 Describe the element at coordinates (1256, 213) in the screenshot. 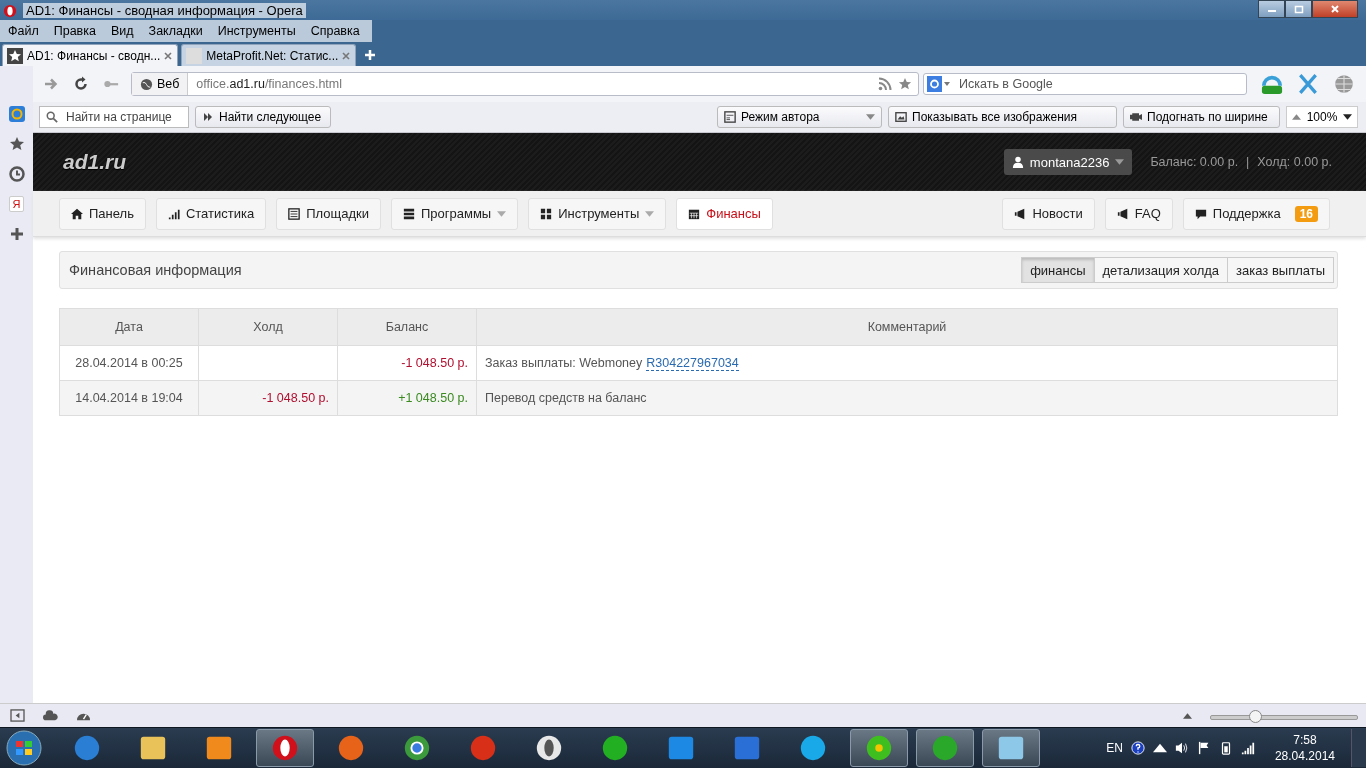

I see `nav-button: Поддержка 16` at that location.